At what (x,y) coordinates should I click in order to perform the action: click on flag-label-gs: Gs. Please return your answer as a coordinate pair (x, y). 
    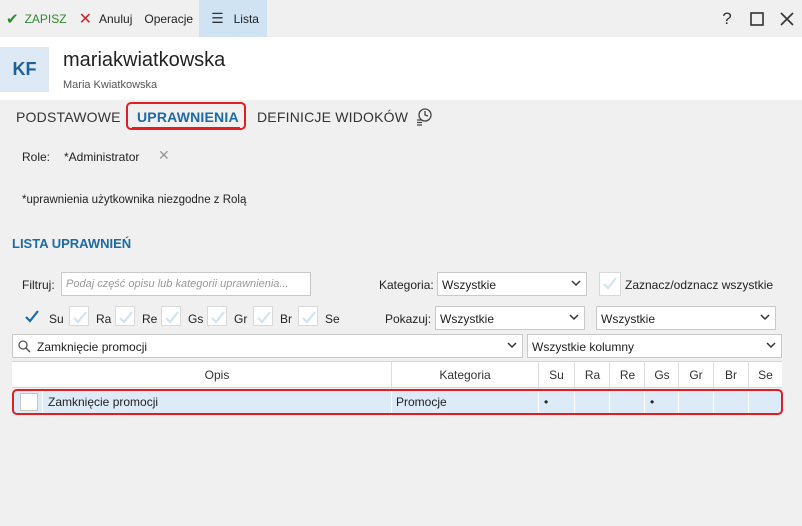
    Looking at the image, I should click on (196, 319).